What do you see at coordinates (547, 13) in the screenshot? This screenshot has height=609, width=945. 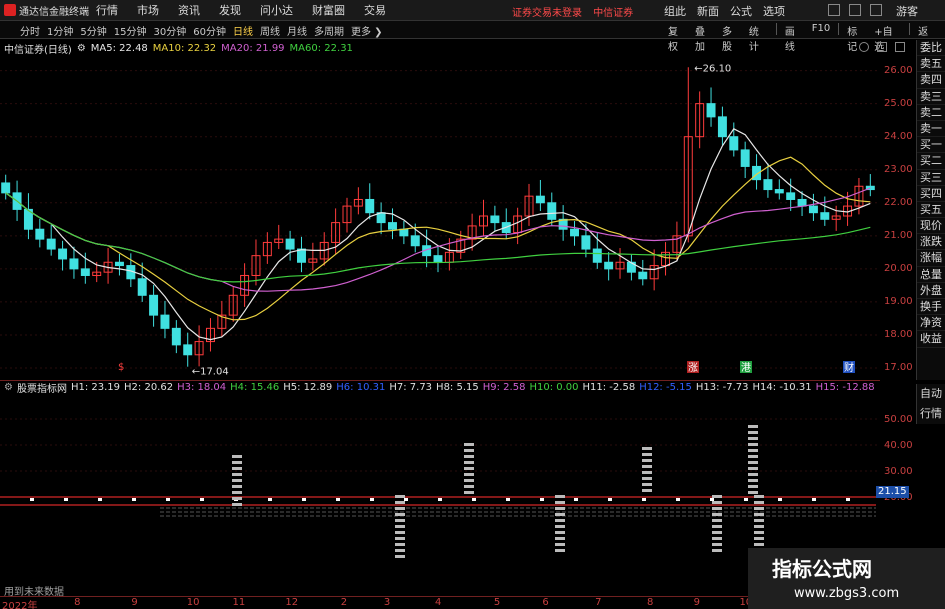 I see `trade-status-text: 证券交易未登录` at bounding box center [547, 13].